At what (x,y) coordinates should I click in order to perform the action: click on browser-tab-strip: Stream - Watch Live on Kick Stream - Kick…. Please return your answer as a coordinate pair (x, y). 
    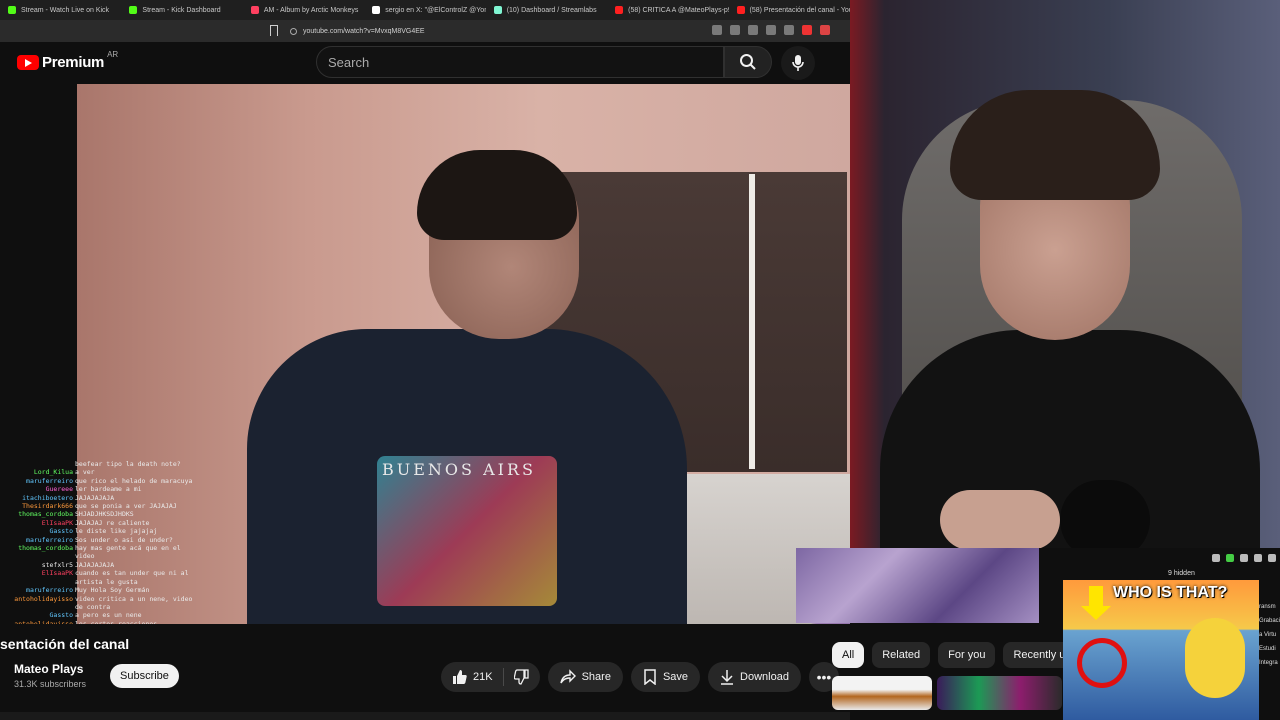
    Looking at the image, I should click on (425, 10).